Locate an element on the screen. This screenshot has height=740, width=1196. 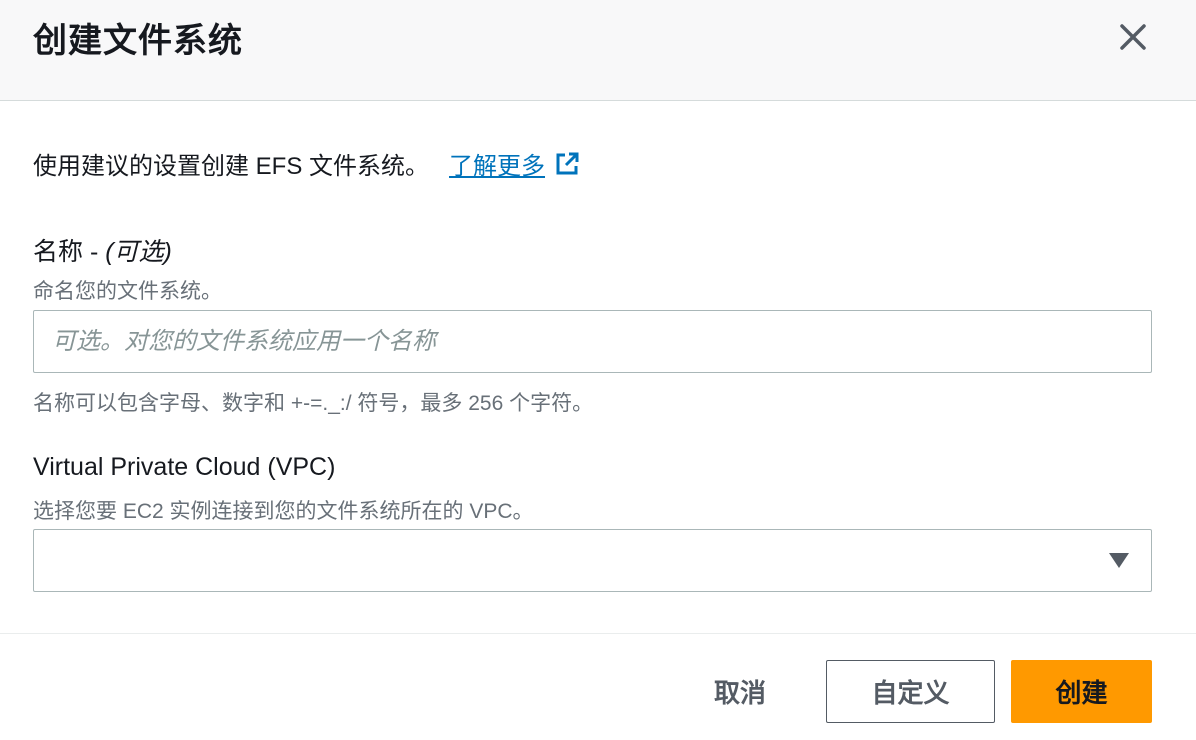
customize-button: 自定义 is located at coordinates (910, 691).